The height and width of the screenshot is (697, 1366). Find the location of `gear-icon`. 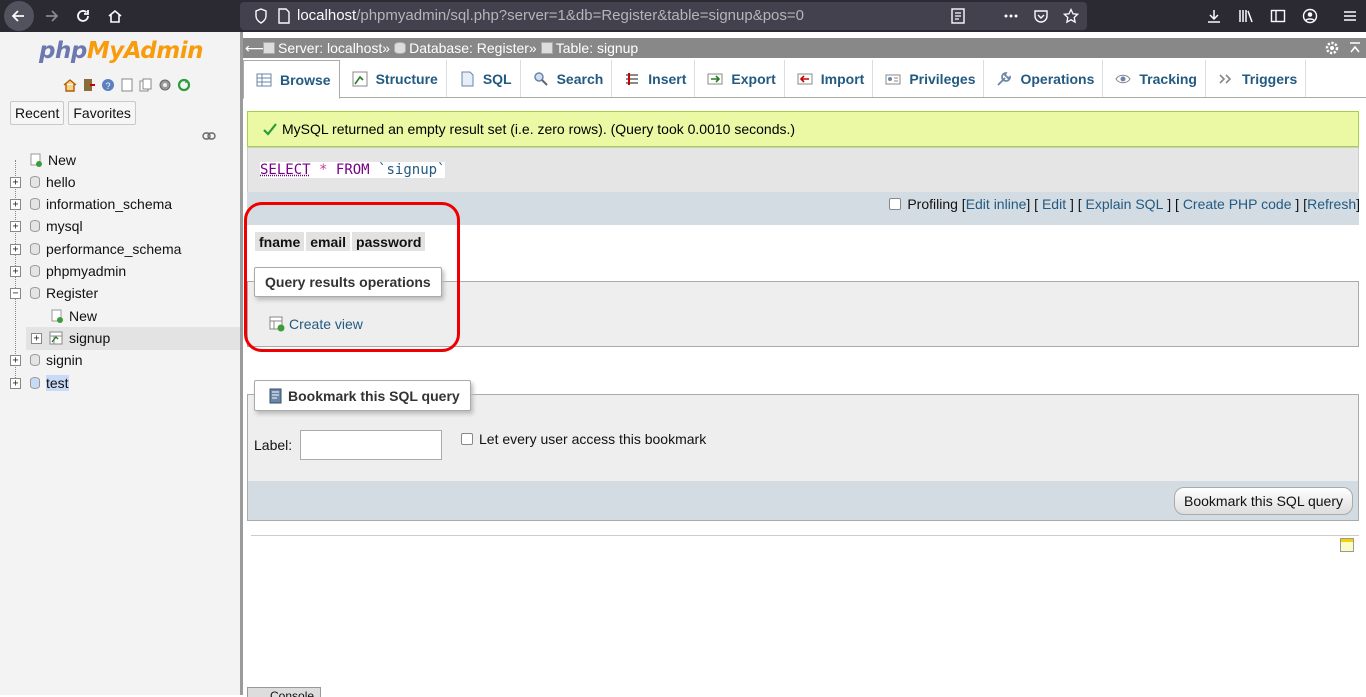

gear-icon is located at coordinates (1332, 48).